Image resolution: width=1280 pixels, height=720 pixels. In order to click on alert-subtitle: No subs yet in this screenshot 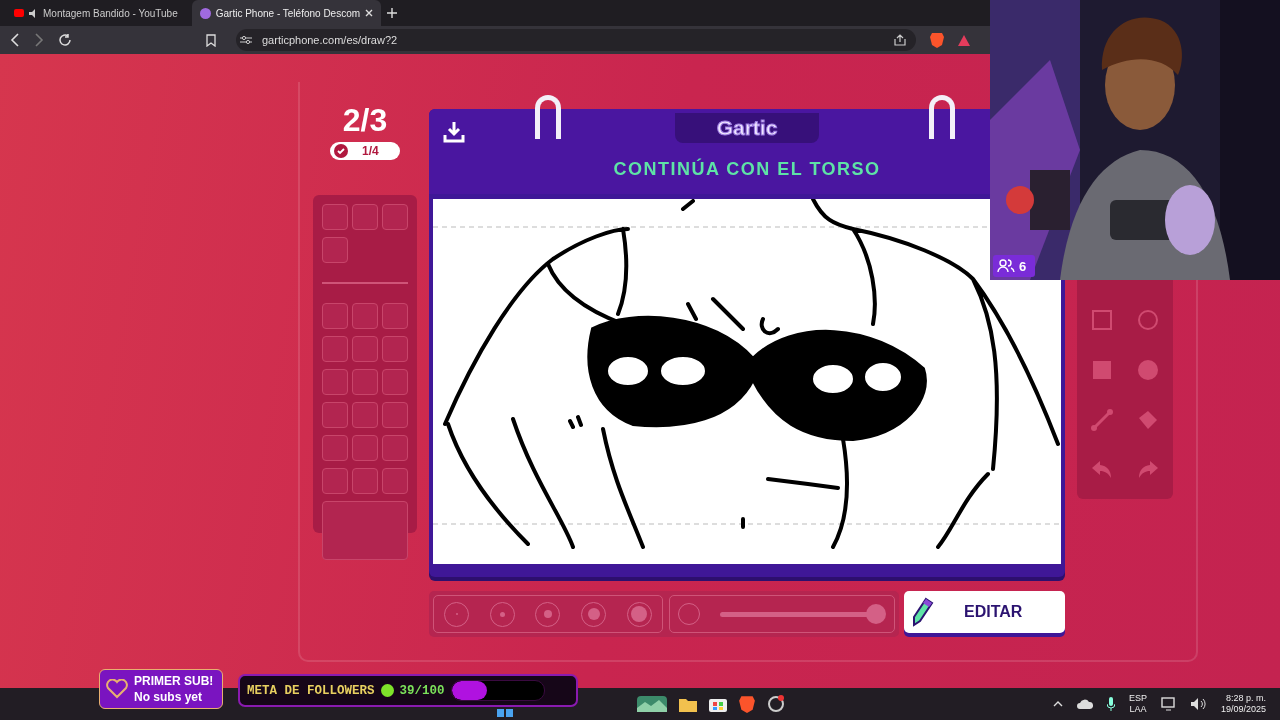, I will do `click(168, 697)`.